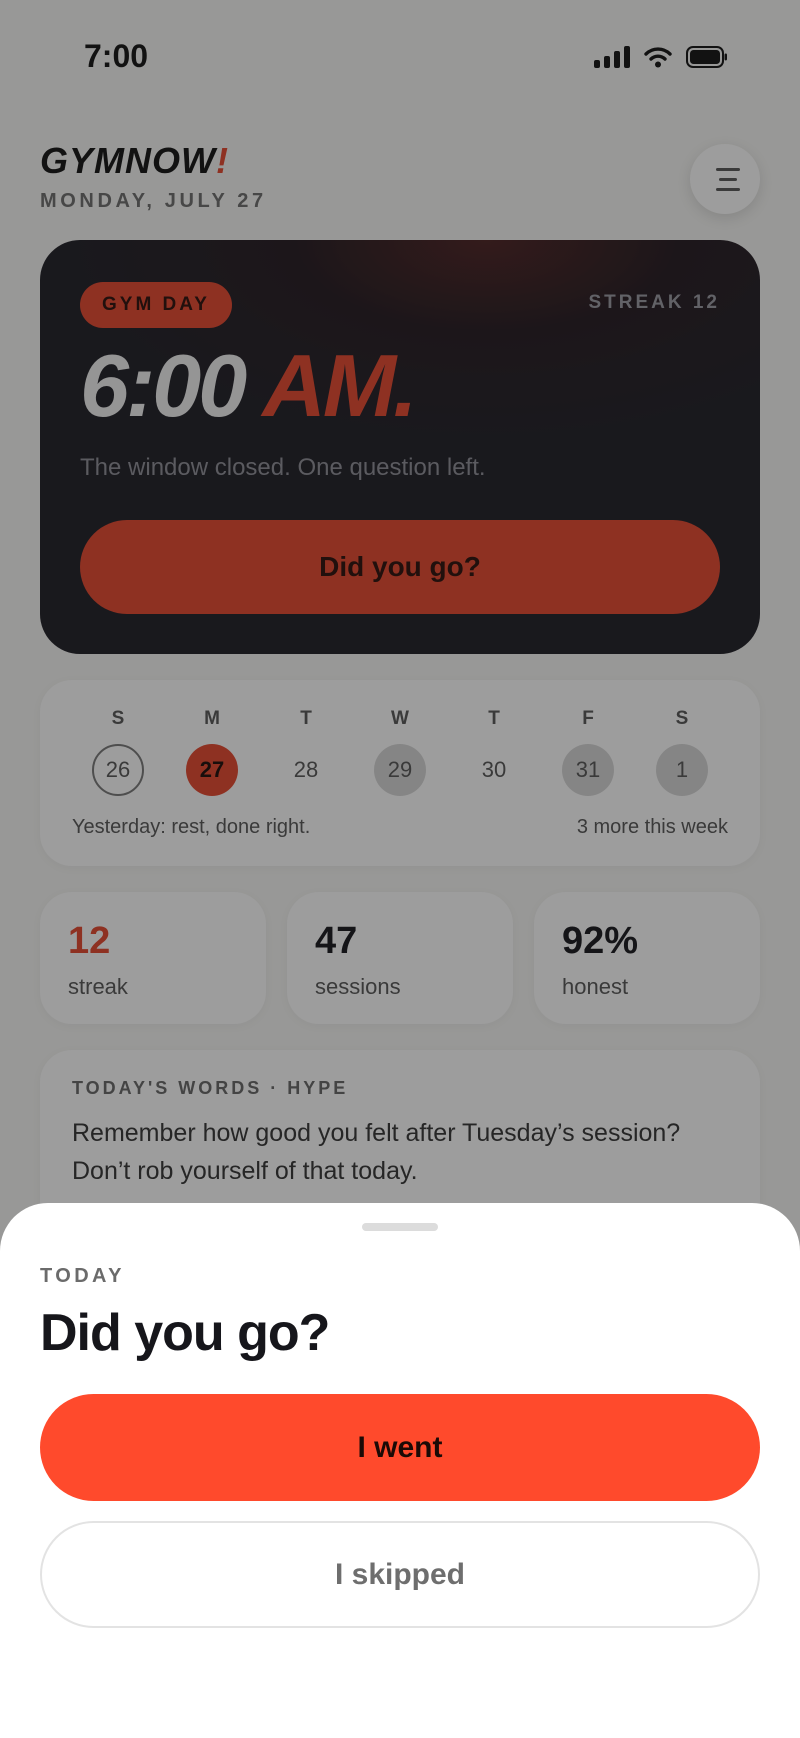 The image size is (800, 1738). What do you see at coordinates (400, 1227) in the screenshot?
I see `sheet-grabber` at bounding box center [400, 1227].